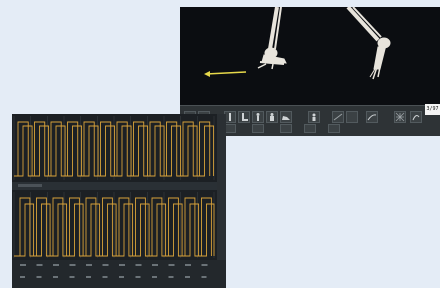  I want to click on skeleton-leg-icon, so click(244, 117).